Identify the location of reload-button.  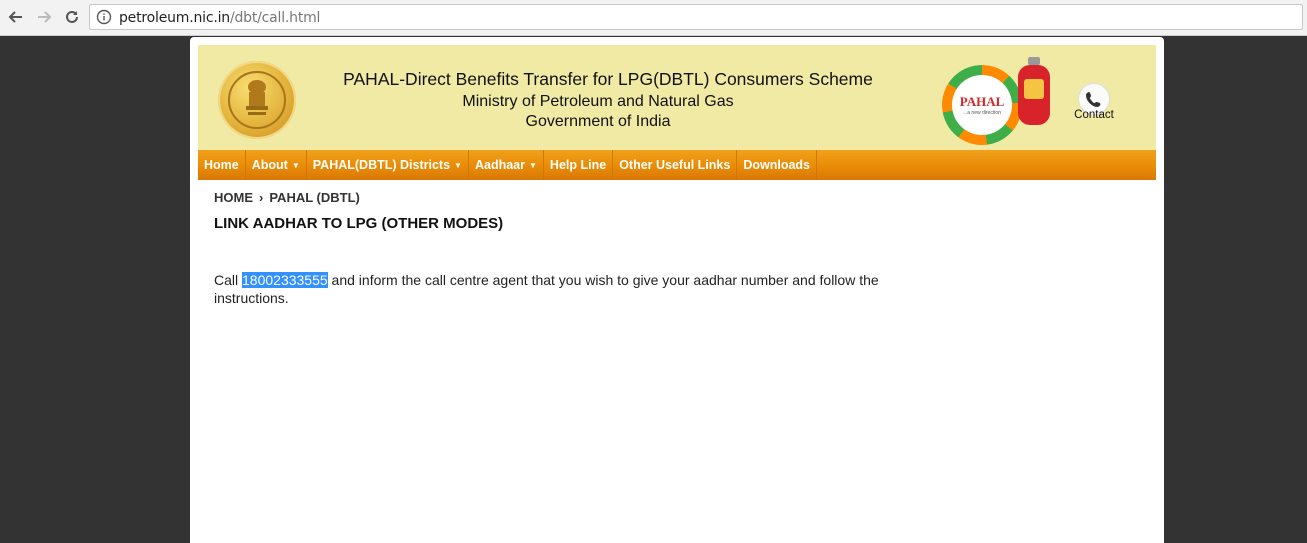
(72, 17).